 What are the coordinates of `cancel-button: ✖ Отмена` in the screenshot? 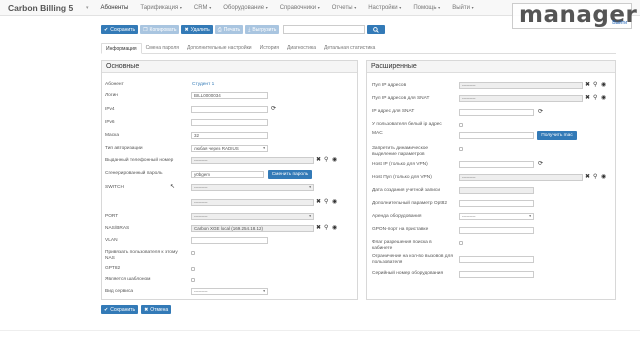 It's located at (156, 309).